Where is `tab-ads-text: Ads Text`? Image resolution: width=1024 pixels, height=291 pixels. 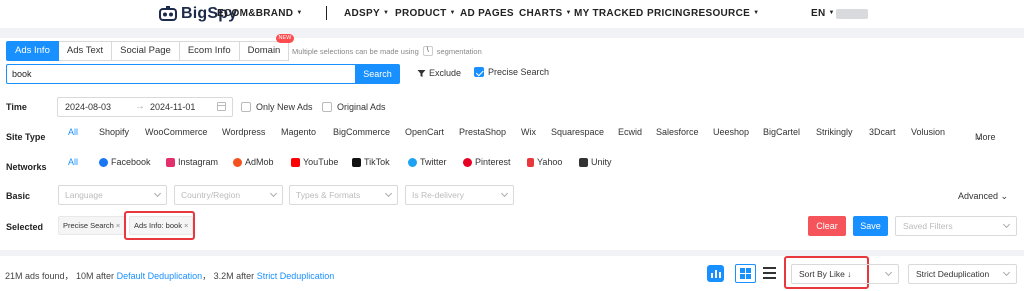
tab-ads-text: Ads Text is located at coordinates (85, 51).